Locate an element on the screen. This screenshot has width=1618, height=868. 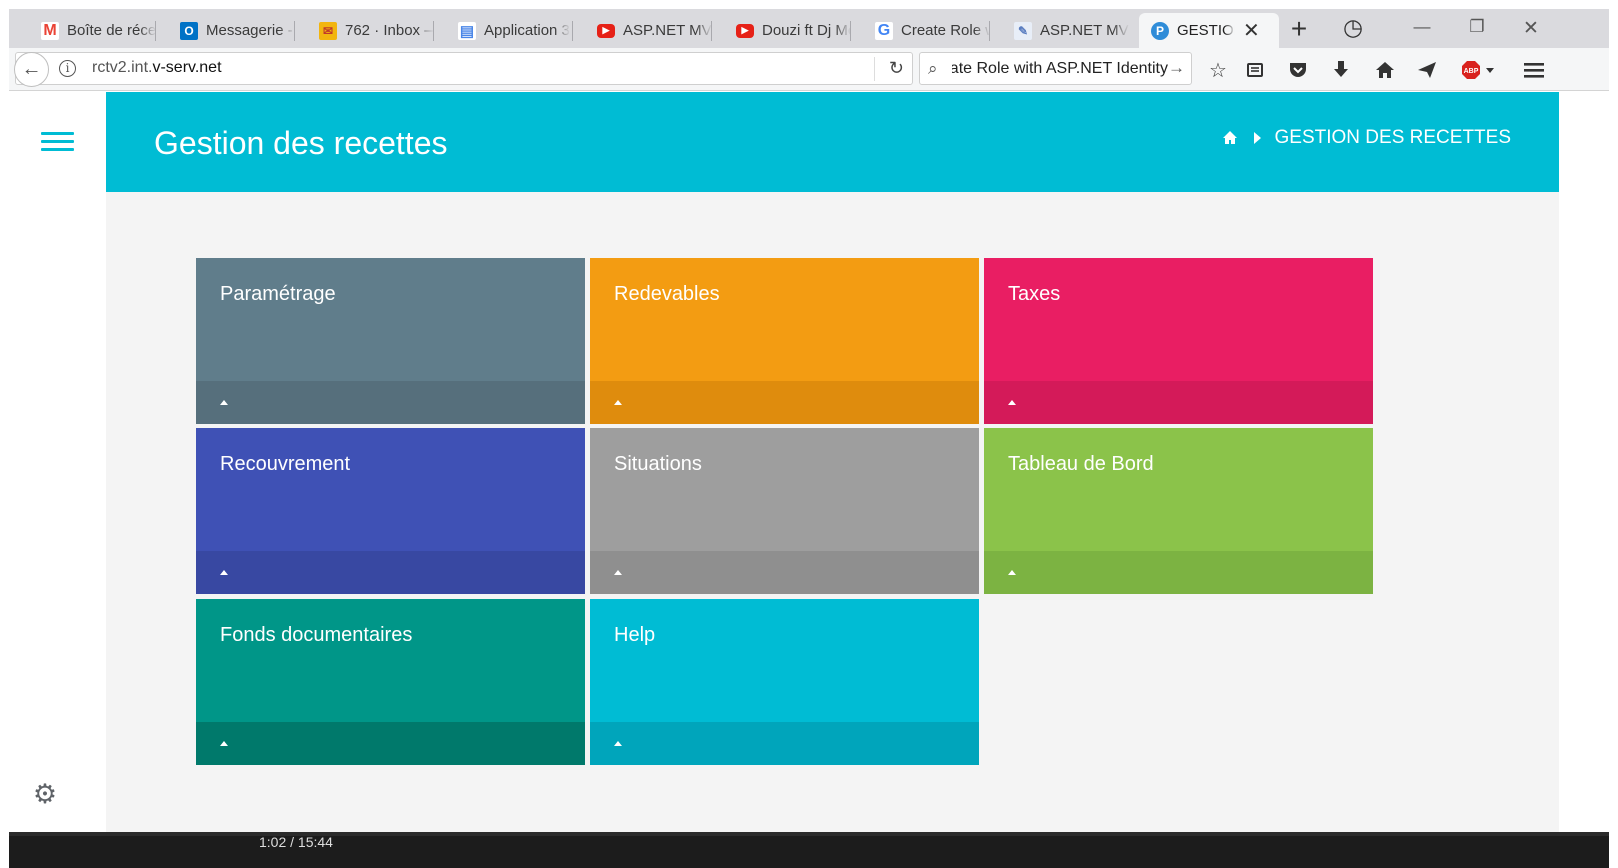
tile-recouvrement: Recouvrement is located at coordinates (390, 511).